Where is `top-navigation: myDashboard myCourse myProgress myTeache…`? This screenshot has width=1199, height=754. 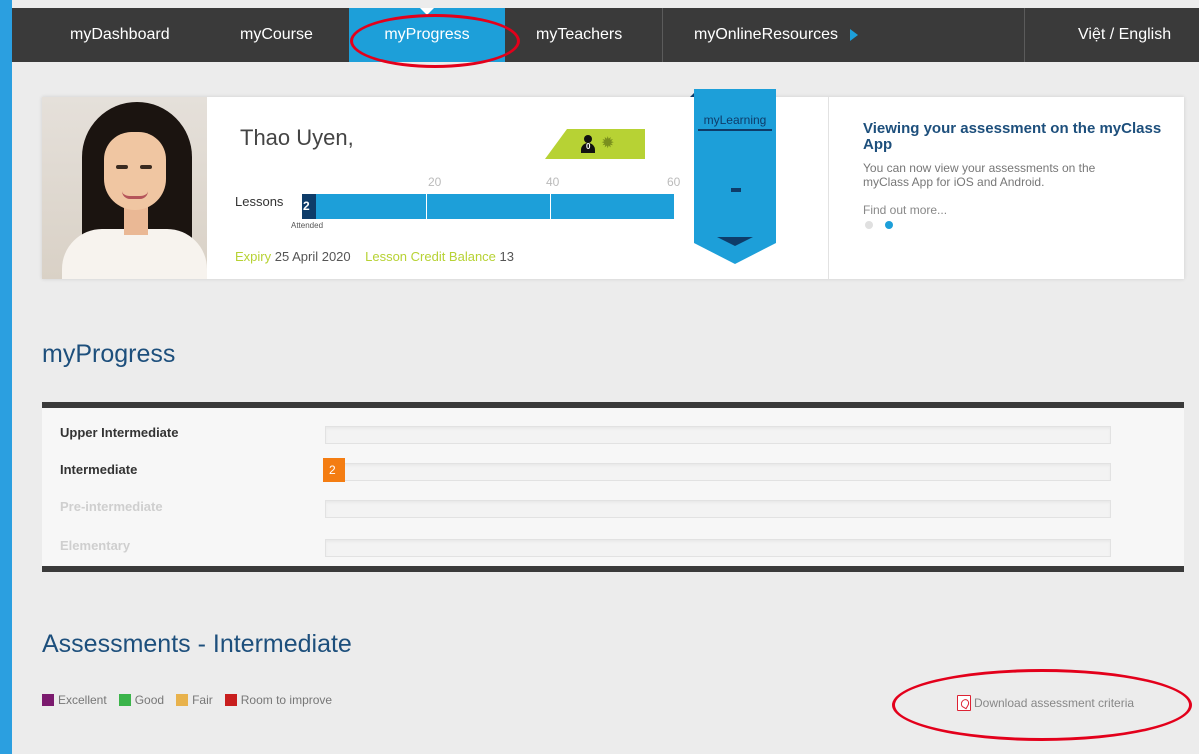 top-navigation: myDashboard myCourse myProgress myTeache… is located at coordinates (605, 35).